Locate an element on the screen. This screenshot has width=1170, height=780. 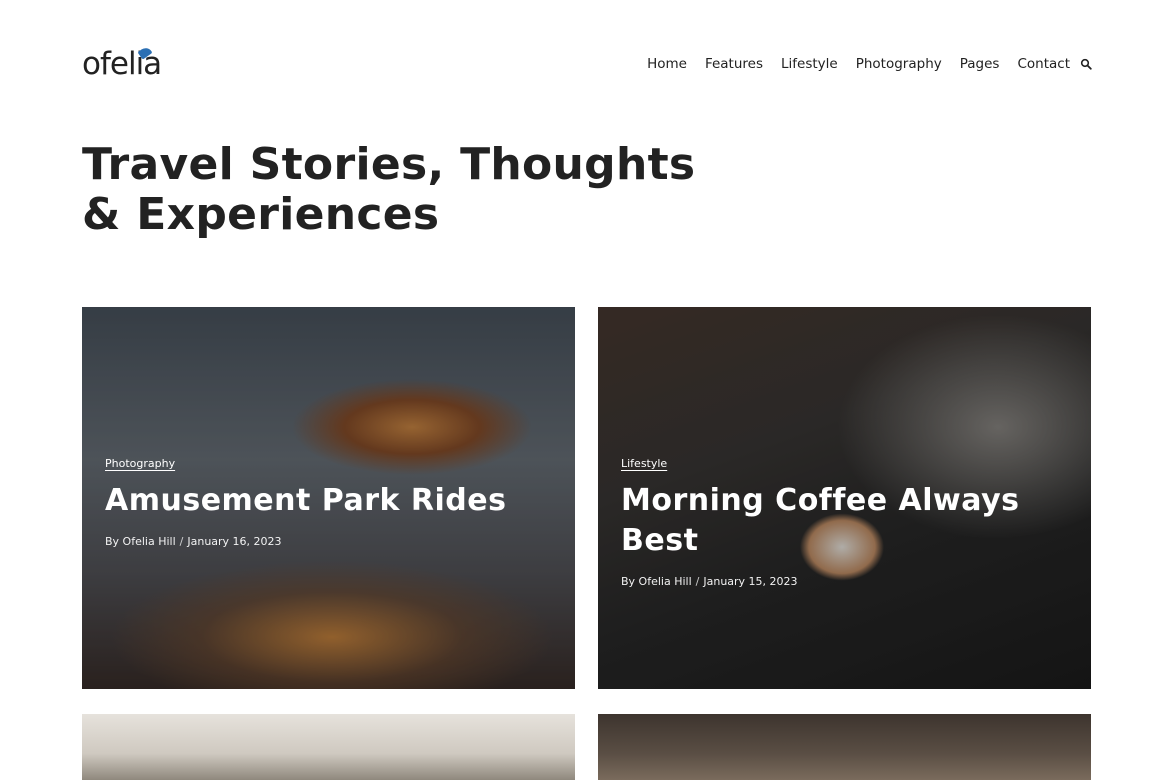
nav-item-home: Home is located at coordinates (667, 64).